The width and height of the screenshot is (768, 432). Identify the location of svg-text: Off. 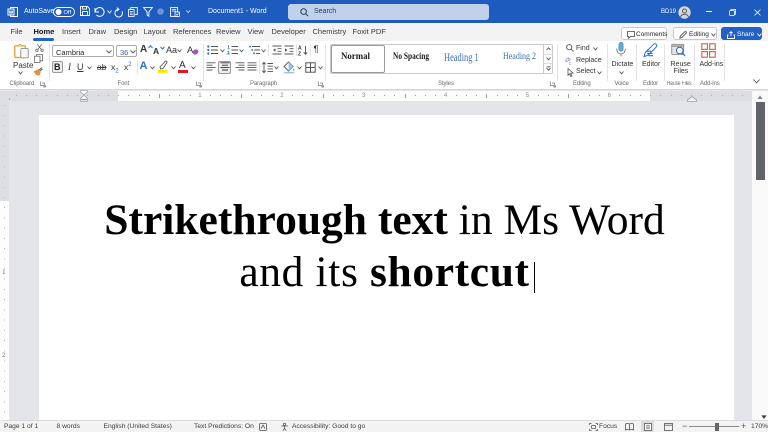
(68, 13).